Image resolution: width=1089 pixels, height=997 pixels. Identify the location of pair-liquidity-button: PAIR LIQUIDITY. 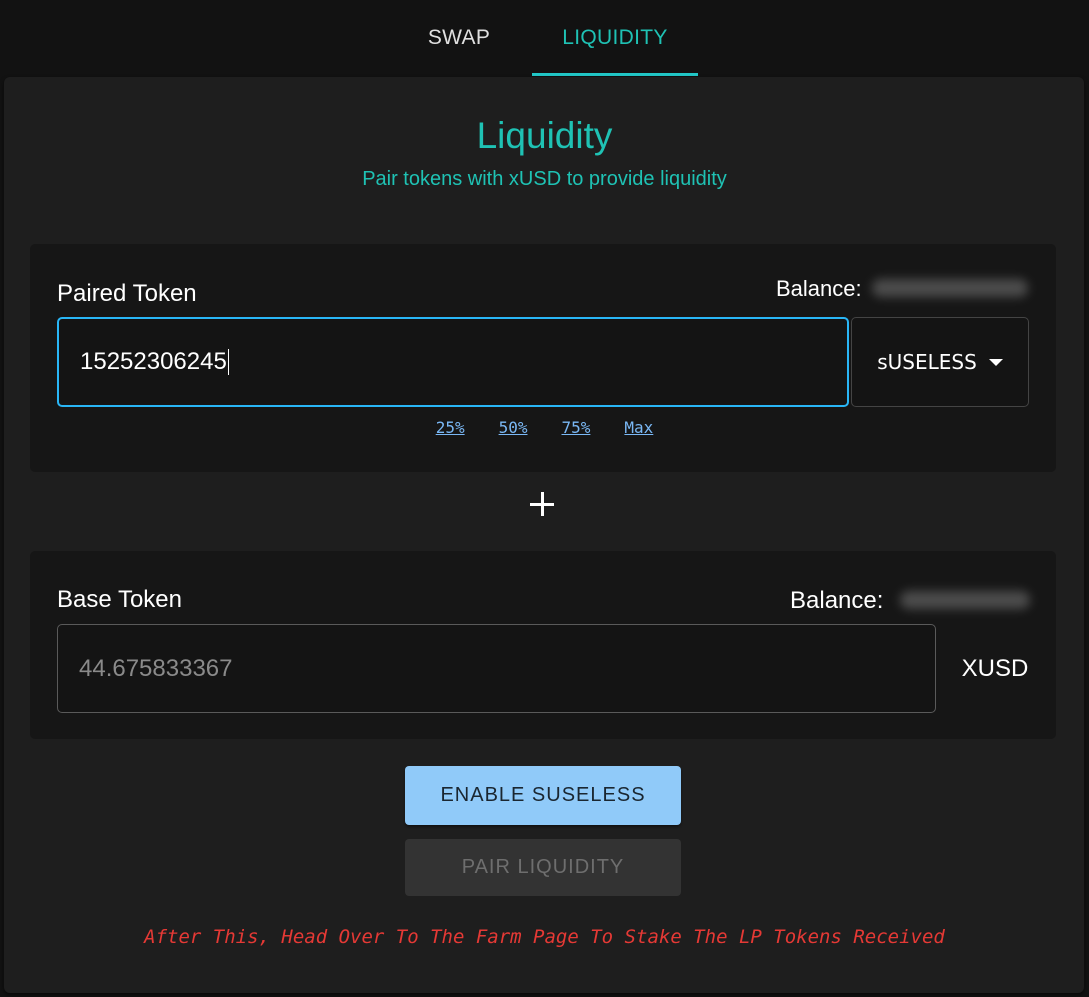
(543, 867).